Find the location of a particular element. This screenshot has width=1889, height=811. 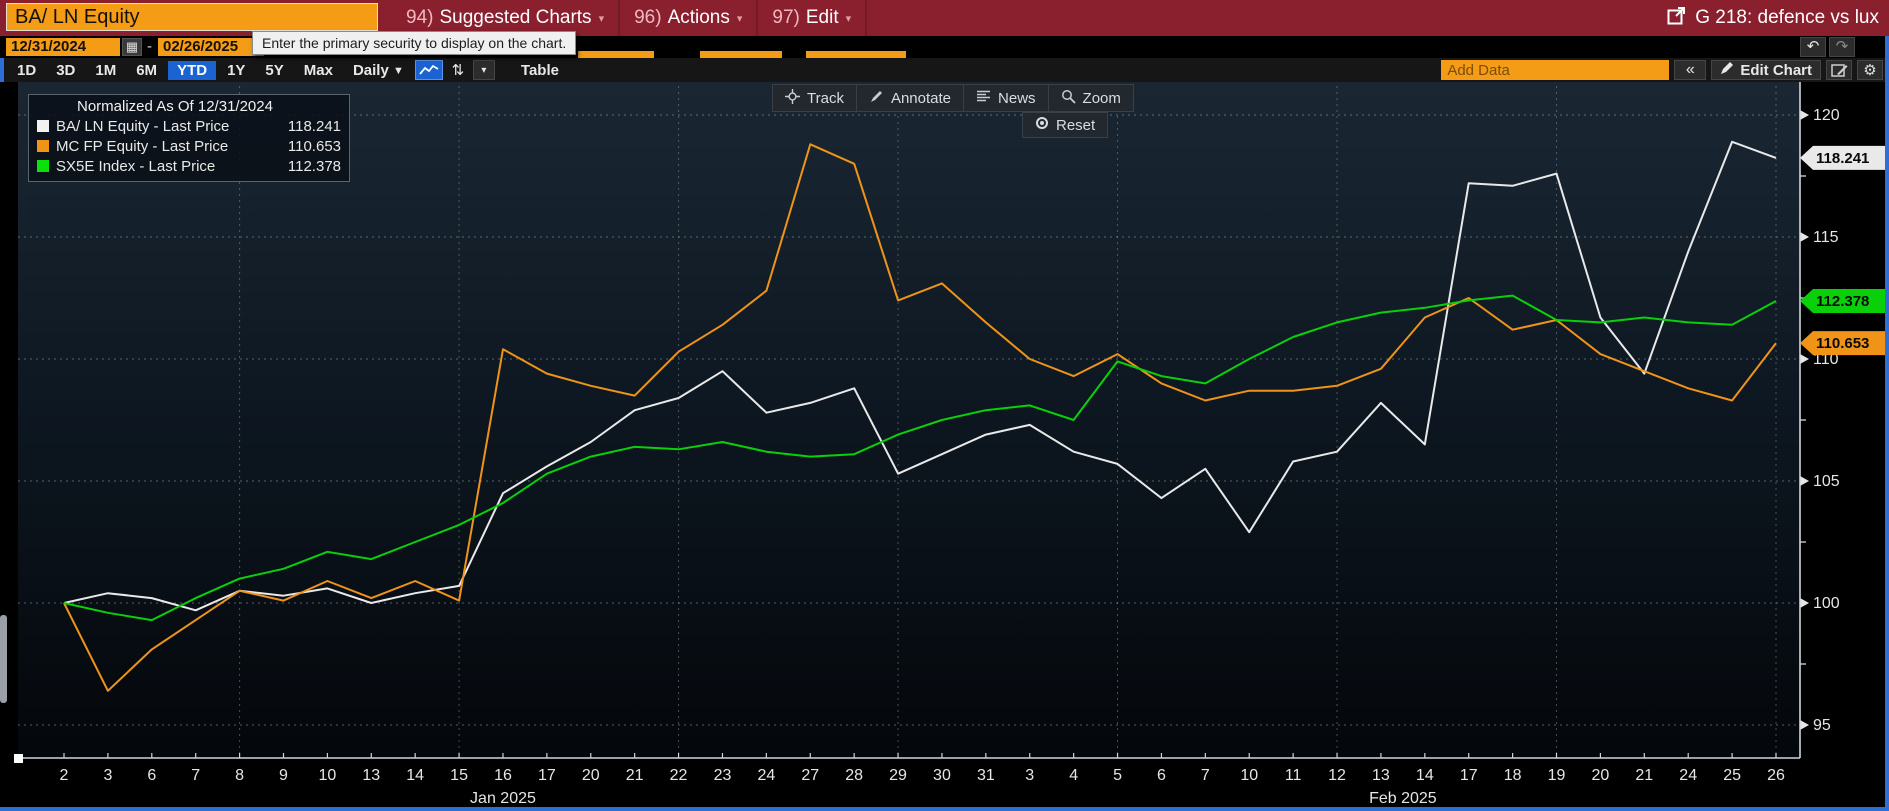

scrollbar-handle is located at coordinates (3, 659).